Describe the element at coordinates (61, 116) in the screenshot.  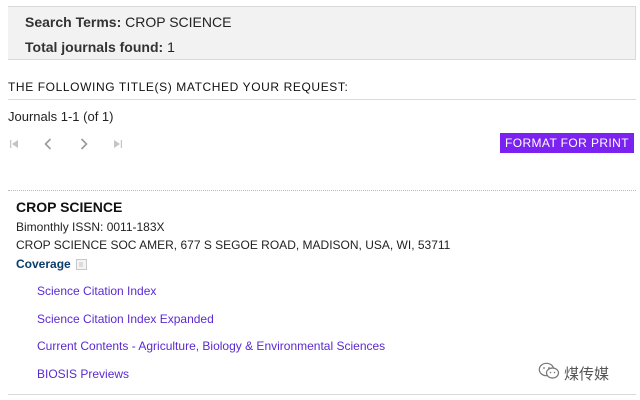
I see `results-count: Journals 1-1 (of 1)` at that location.